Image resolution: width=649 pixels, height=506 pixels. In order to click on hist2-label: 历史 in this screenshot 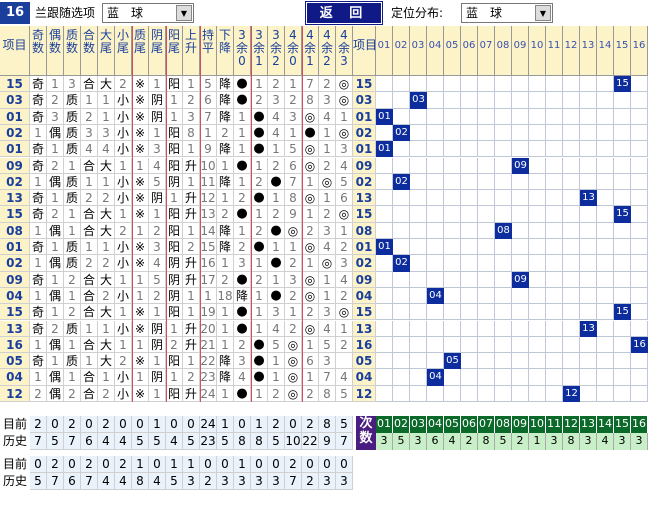, I will do `click(15, 481)`.